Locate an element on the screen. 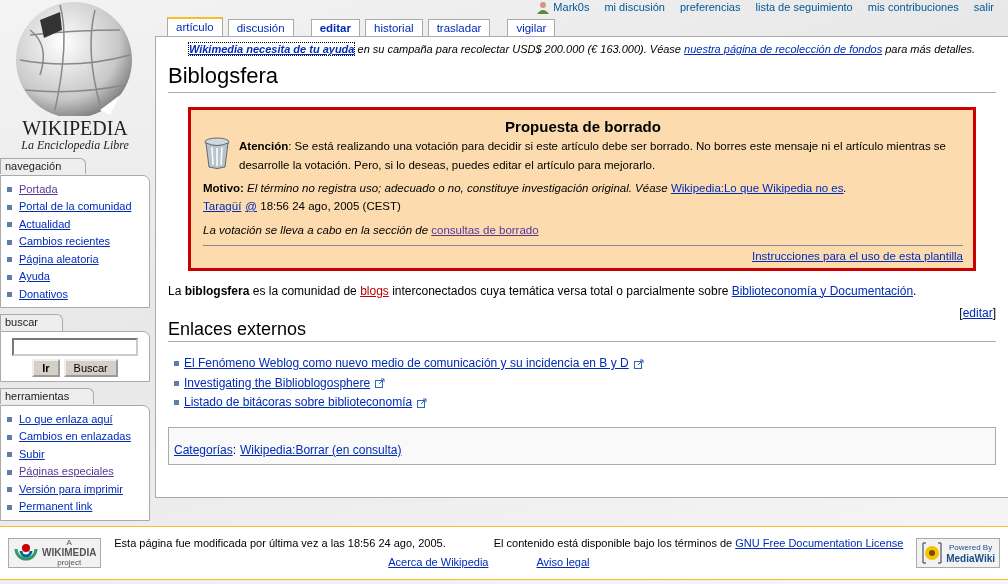  notice-reason: Motivo: El término no registra uso; adecuado o no, constituye investigación original. Véase Wikipedia:Lo que Wikipedia no es. is located at coordinates (525, 188).